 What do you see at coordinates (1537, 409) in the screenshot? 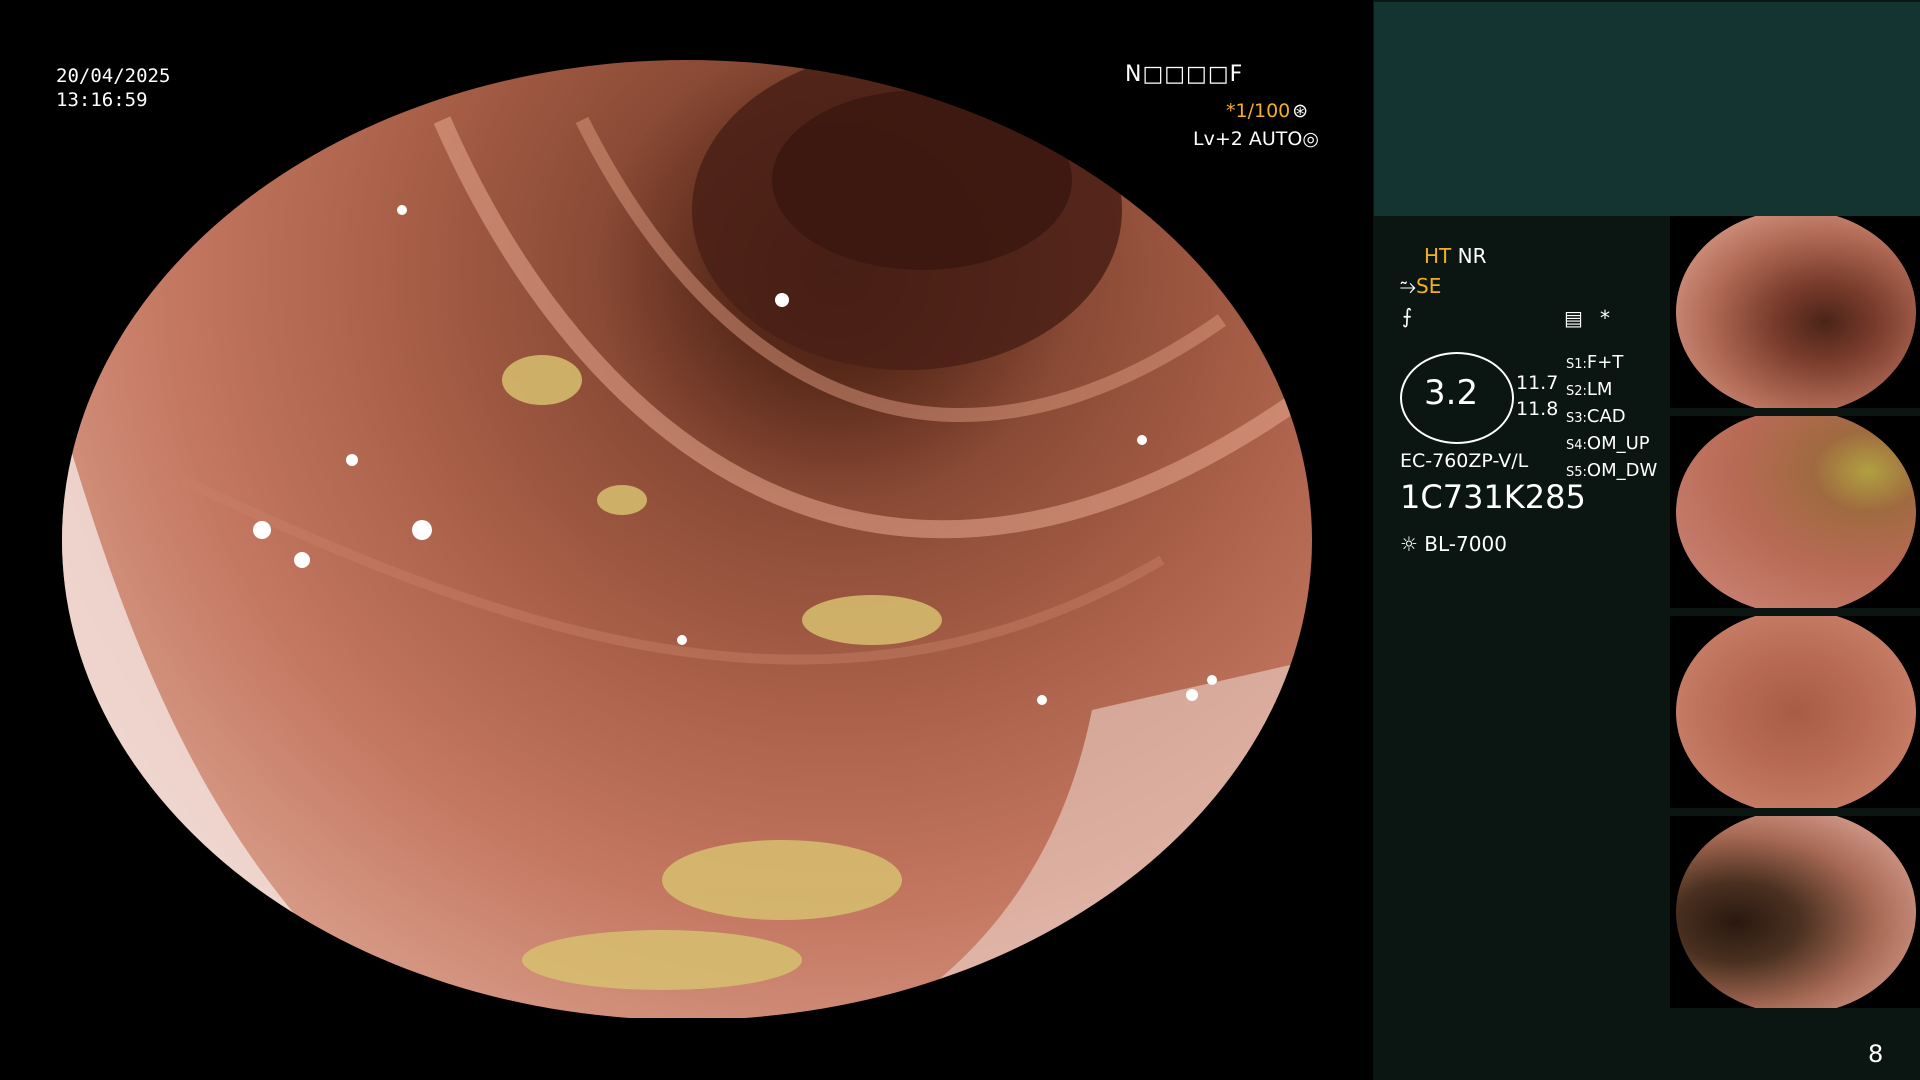
I see `value-b: 11.8` at bounding box center [1537, 409].